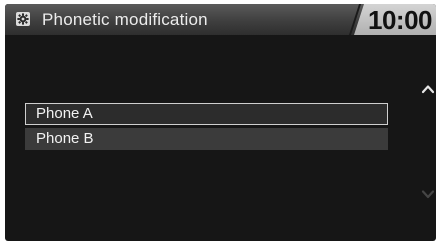 The height and width of the screenshot is (245, 440). What do you see at coordinates (400, 20) in the screenshot?
I see `clock: 10:00` at bounding box center [400, 20].